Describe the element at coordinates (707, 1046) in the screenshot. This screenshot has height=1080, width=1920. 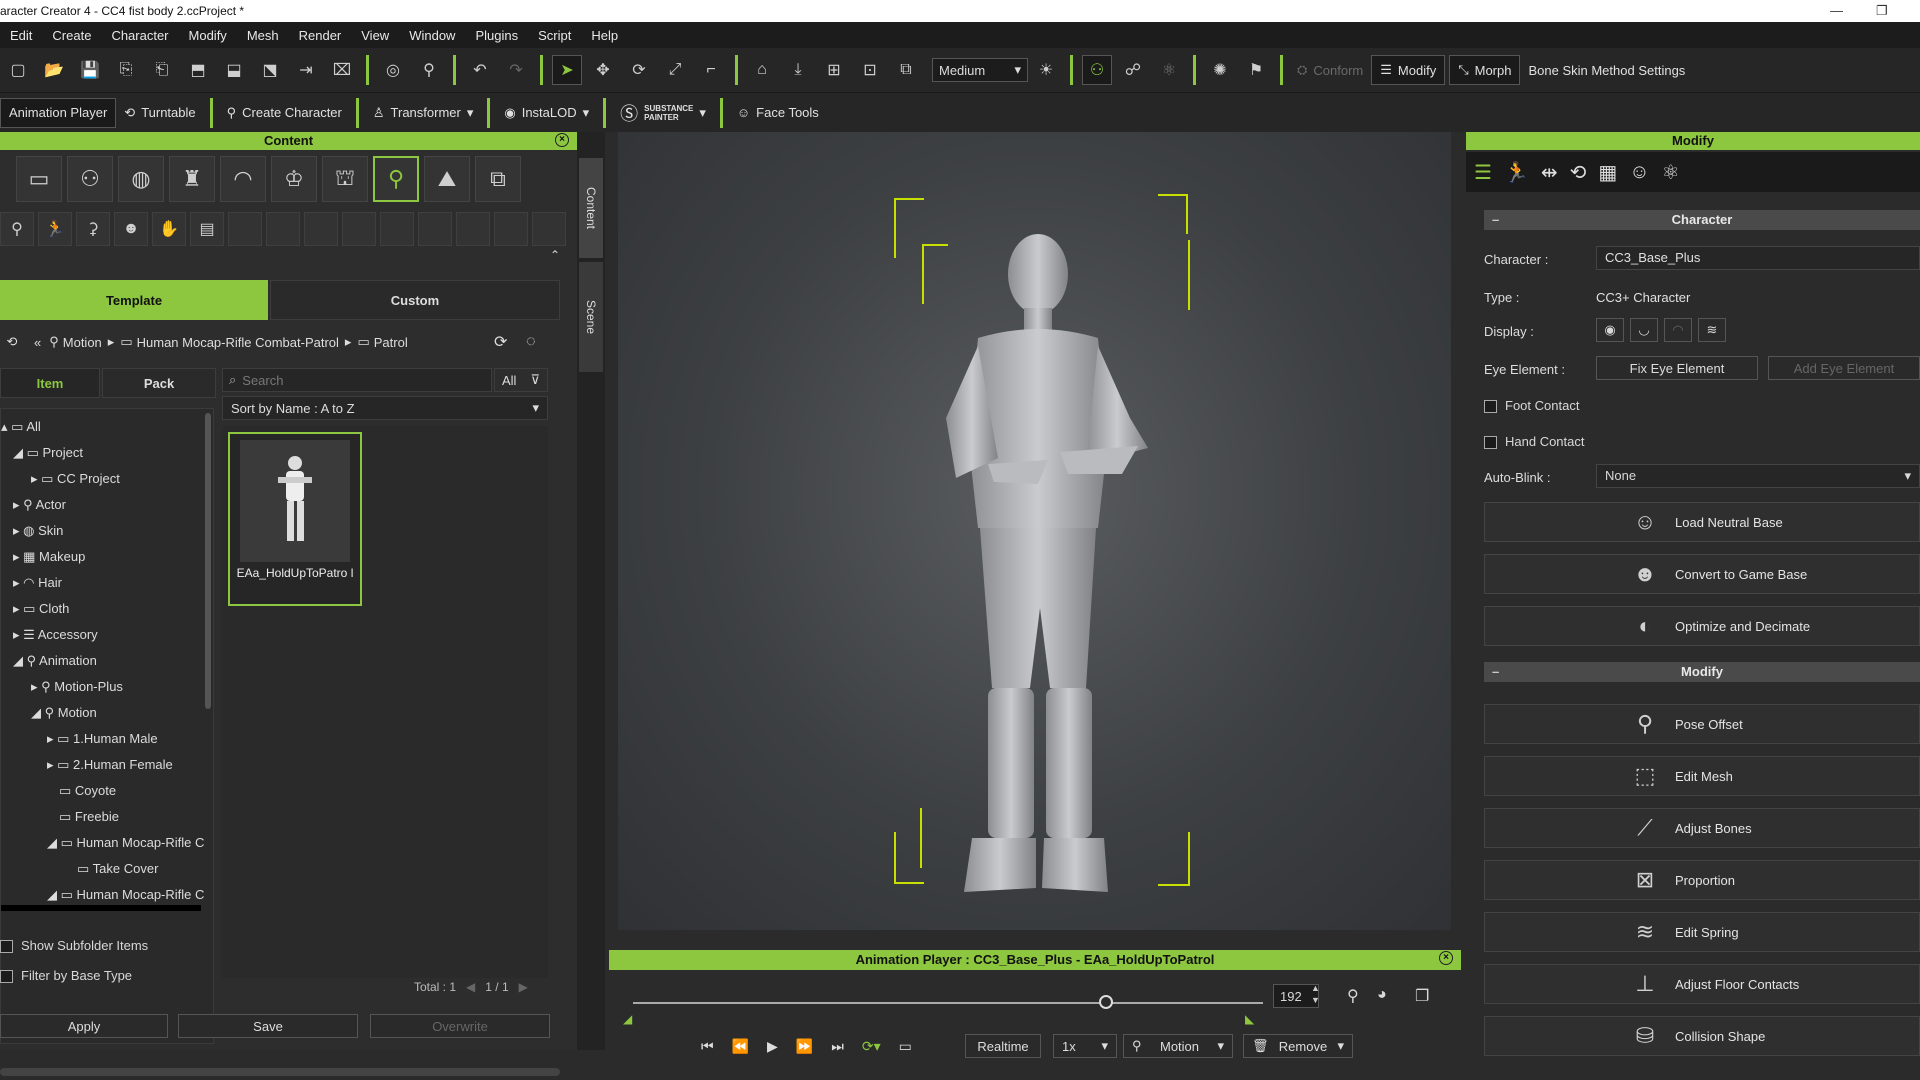
I see `go-to-start-icon: ⏮` at that location.